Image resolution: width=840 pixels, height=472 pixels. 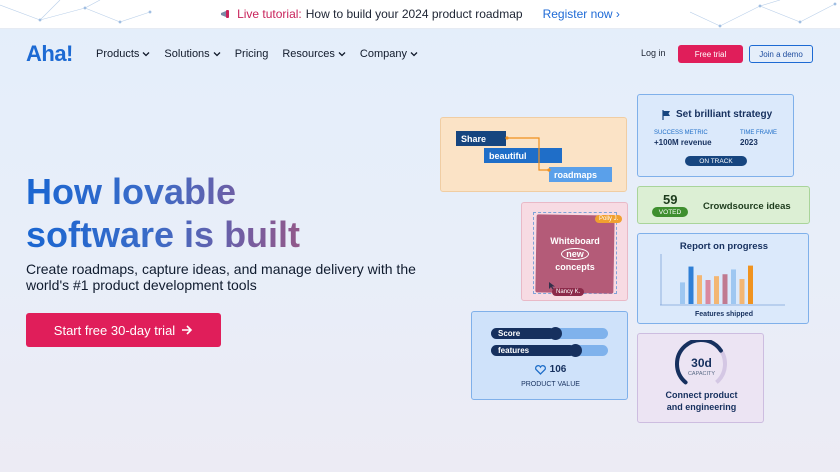 What do you see at coordinates (576, 350) in the screenshot?
I see `features-slider-knob` at bounding box center [576, 350].